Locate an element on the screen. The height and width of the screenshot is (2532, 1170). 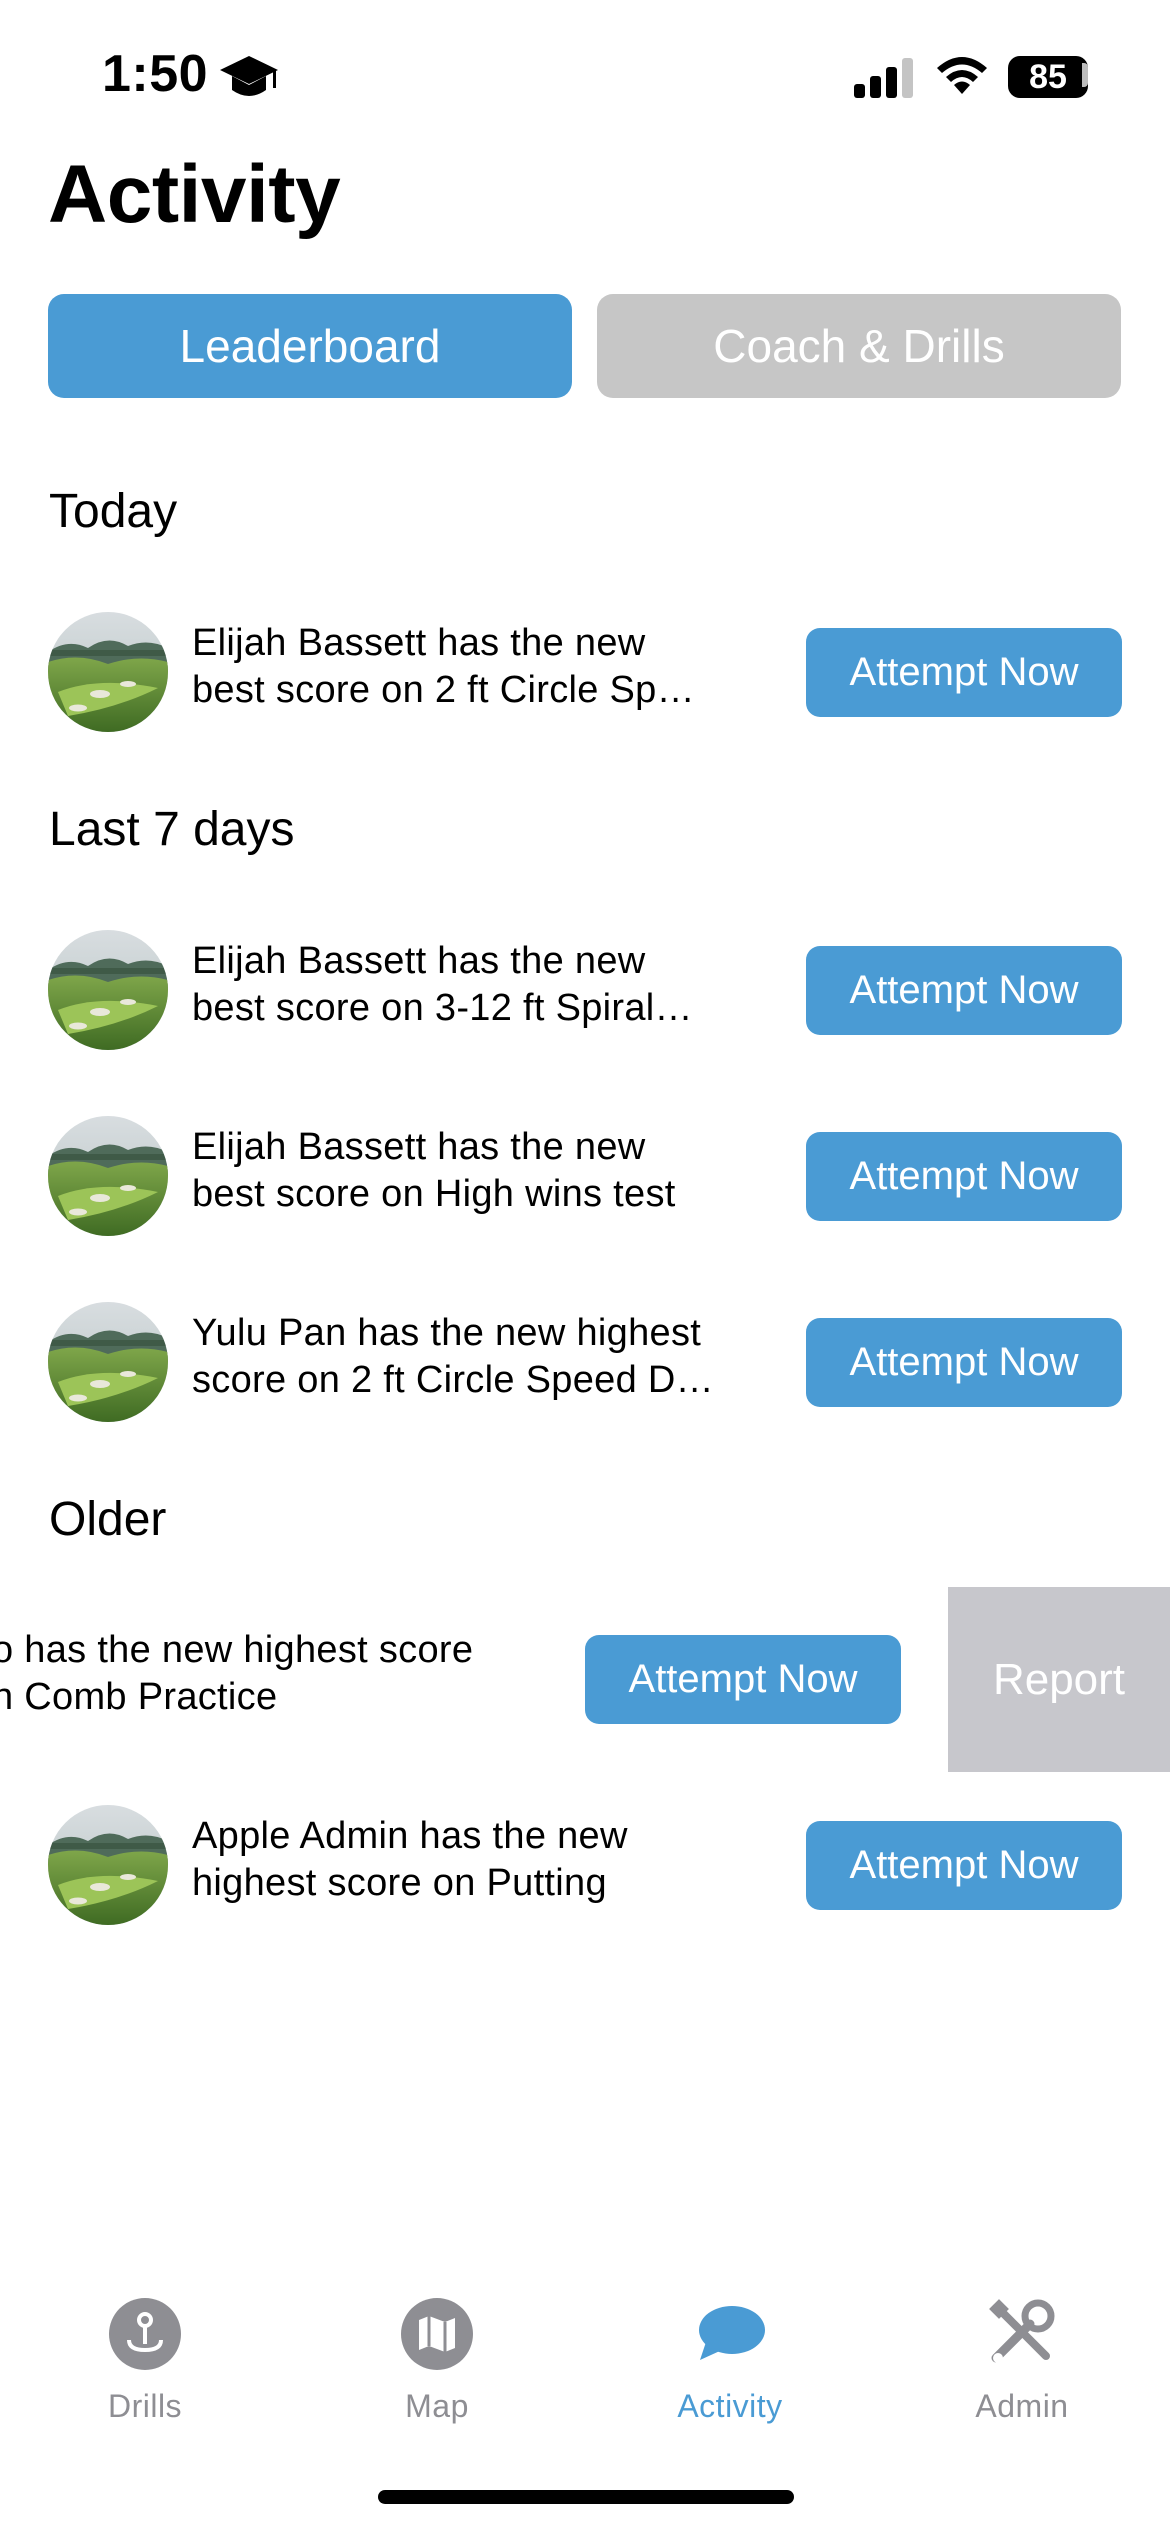
status-time: 1:50 is located at coordinates (155, 74).